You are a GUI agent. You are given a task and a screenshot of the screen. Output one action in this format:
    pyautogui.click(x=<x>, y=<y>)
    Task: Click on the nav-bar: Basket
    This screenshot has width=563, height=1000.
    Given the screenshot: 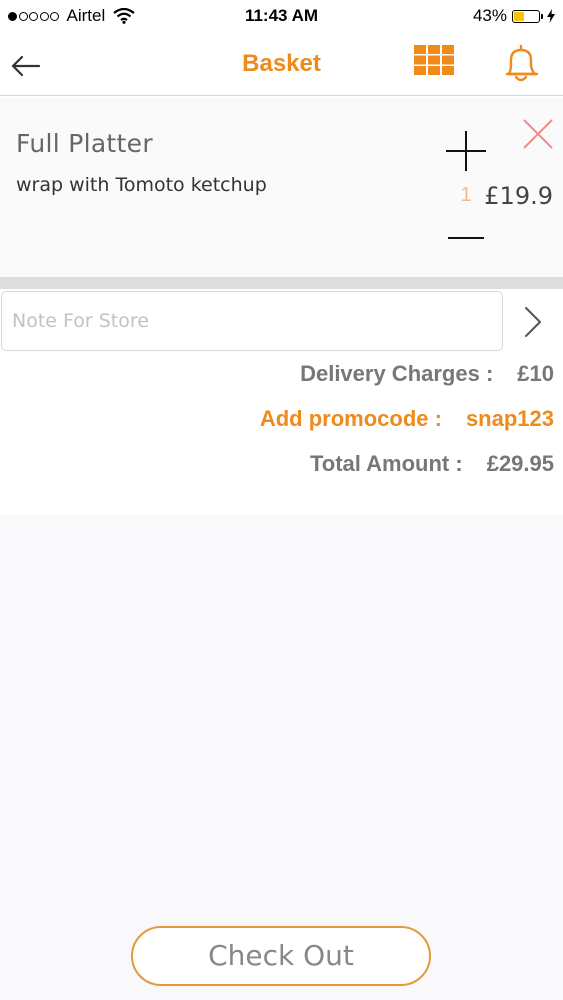 What is the action you would take?
    pyautogui.click(x=281, y=64)
    